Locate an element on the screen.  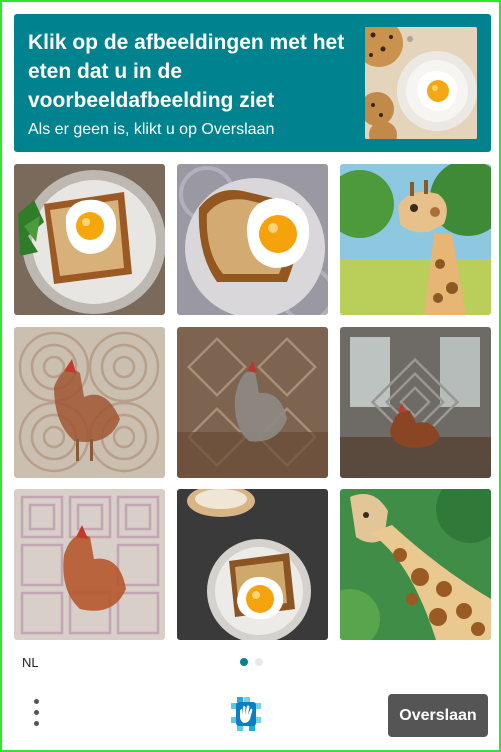
image-tile-4-art is located at coordinates (89, 402).